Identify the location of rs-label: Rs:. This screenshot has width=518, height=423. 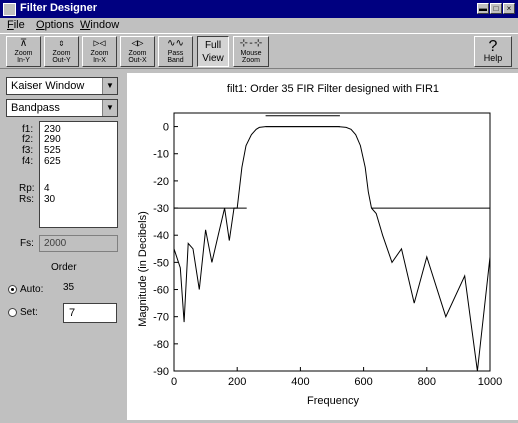
(26, 199).